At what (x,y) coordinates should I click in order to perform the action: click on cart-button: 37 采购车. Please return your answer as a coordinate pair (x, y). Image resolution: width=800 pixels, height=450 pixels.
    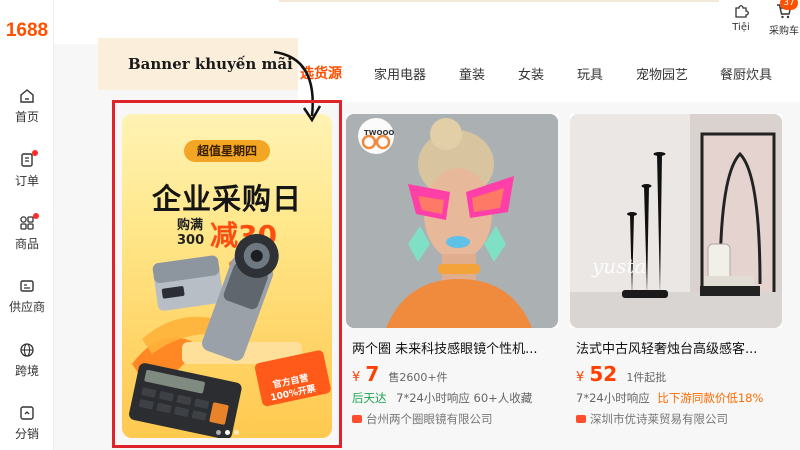
    Looking at the image, I should click on (782, 18).